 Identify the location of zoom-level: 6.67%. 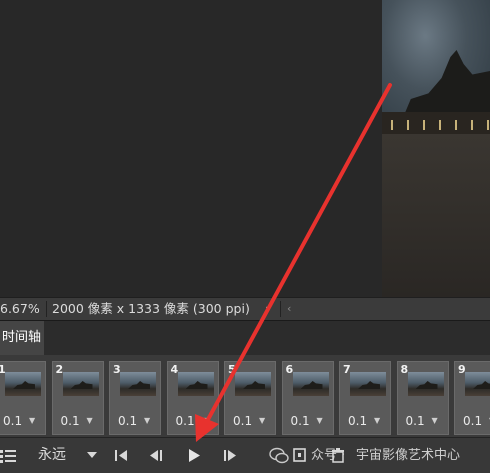
(20, 309).